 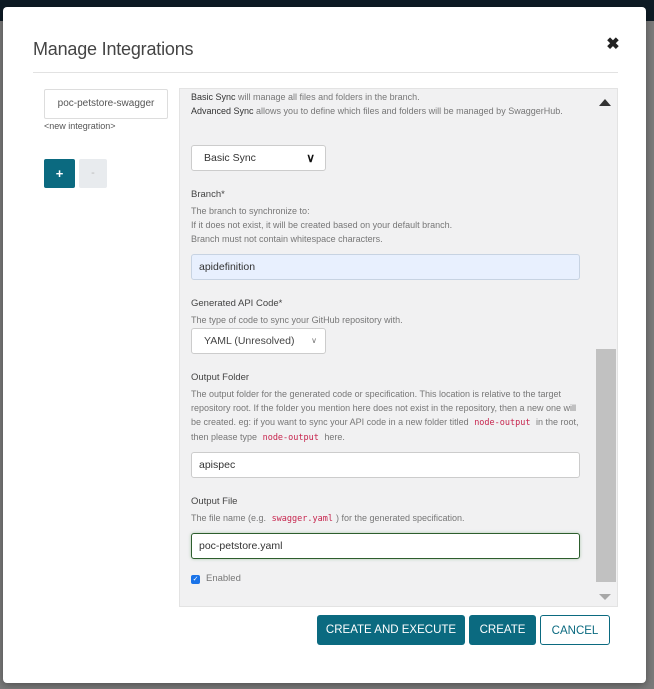 What do you see at coordinates (250, 211) in the screenshot?
I see `branch-help-1: The branch to synchronize to:` at bounding box center [250, 211].